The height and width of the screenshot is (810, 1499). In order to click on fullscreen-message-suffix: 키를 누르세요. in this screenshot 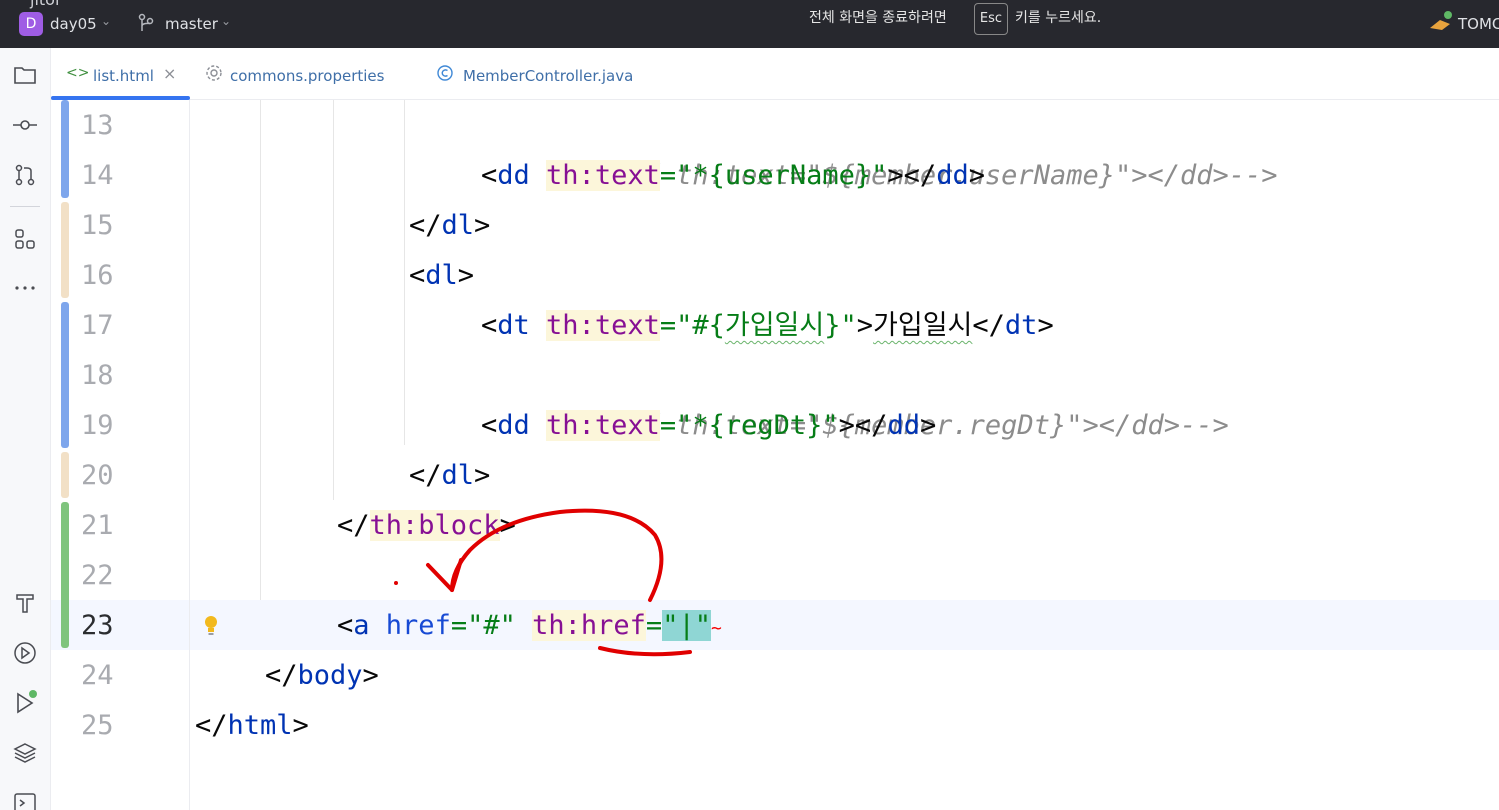, I will do `click(1058, 18)`.